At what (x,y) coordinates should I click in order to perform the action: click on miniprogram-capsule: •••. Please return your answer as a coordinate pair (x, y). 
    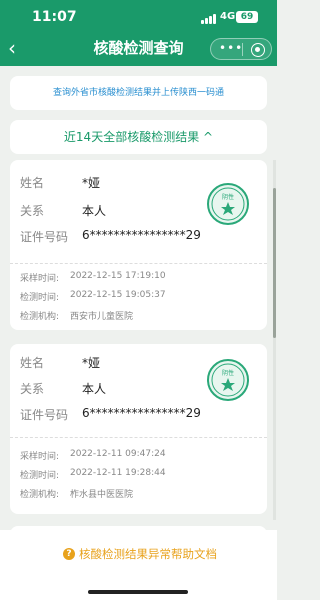
    Looking at the image, I should click on (241, 49).